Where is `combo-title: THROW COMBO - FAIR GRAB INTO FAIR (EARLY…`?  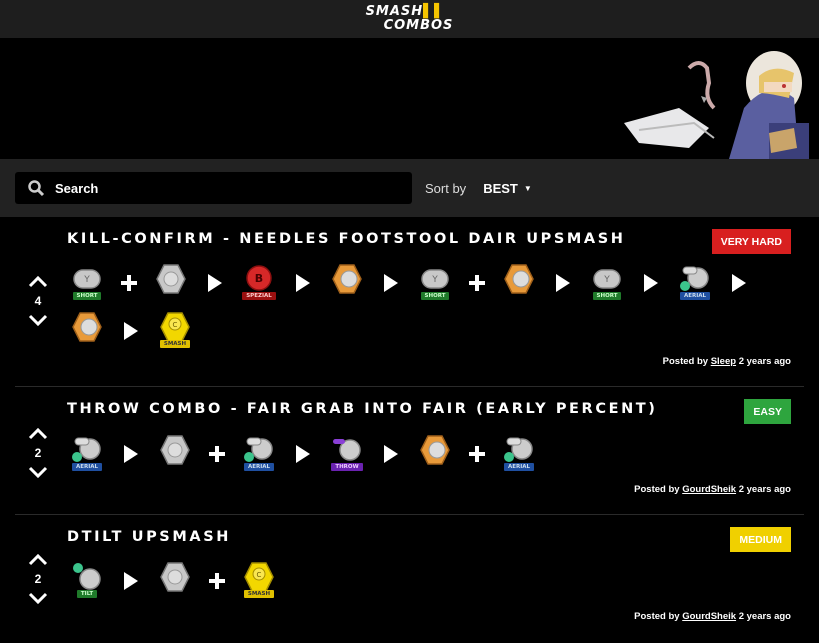
combo-title: THROW COMBO - FAIR GRAB INTO FAIR (EARLY… is located at coordinates (362, 409).